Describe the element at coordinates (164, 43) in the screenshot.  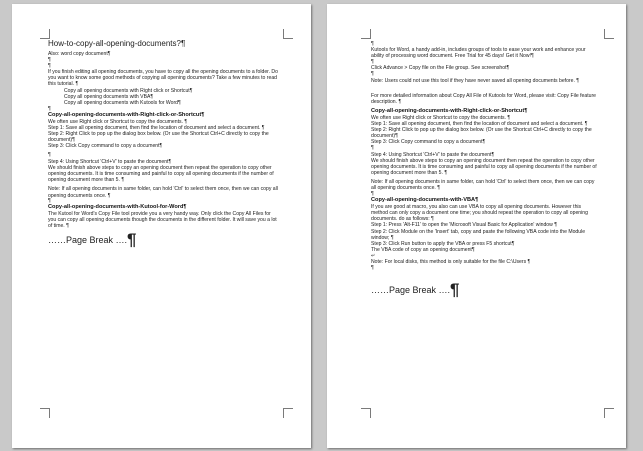
I see `document-title: How-to-copy-all-opening-documents?¶` at that location.